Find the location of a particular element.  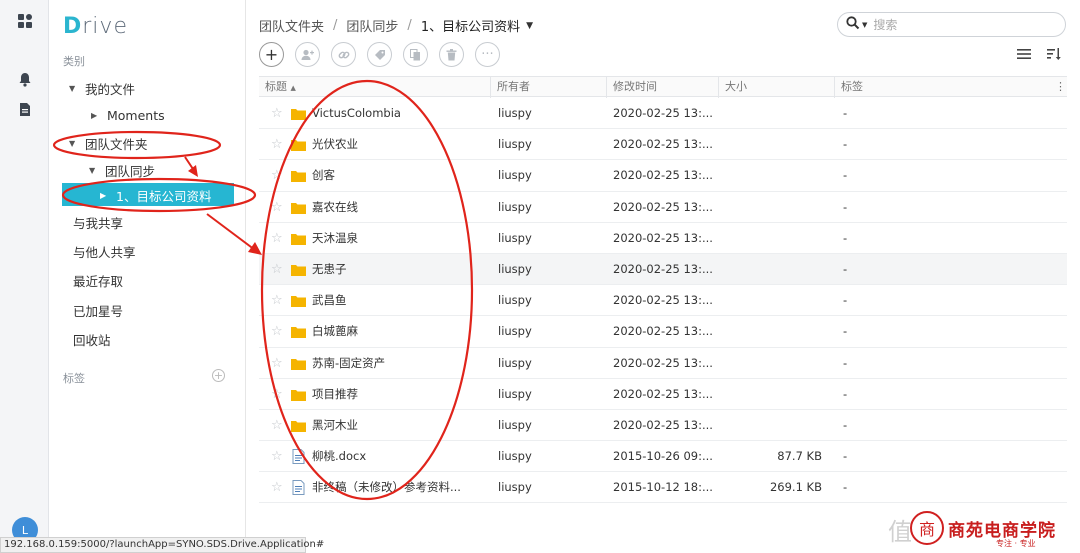

table-row: ☆ VictusColombia liuspy 2020-02-25 13:... - is located at coordinates (663, 114).